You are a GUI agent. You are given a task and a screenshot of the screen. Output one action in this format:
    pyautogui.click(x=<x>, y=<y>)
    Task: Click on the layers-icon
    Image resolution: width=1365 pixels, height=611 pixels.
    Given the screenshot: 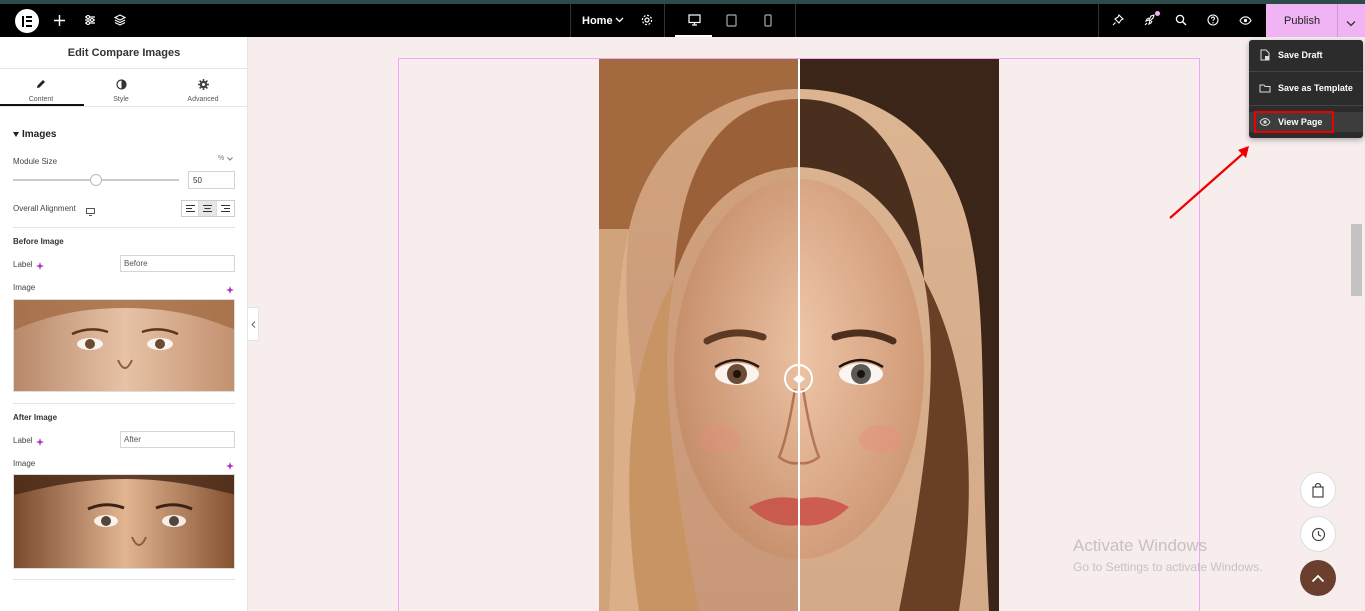 What is the action you would take?
    pyautogui.click(x=120, y=20)
    